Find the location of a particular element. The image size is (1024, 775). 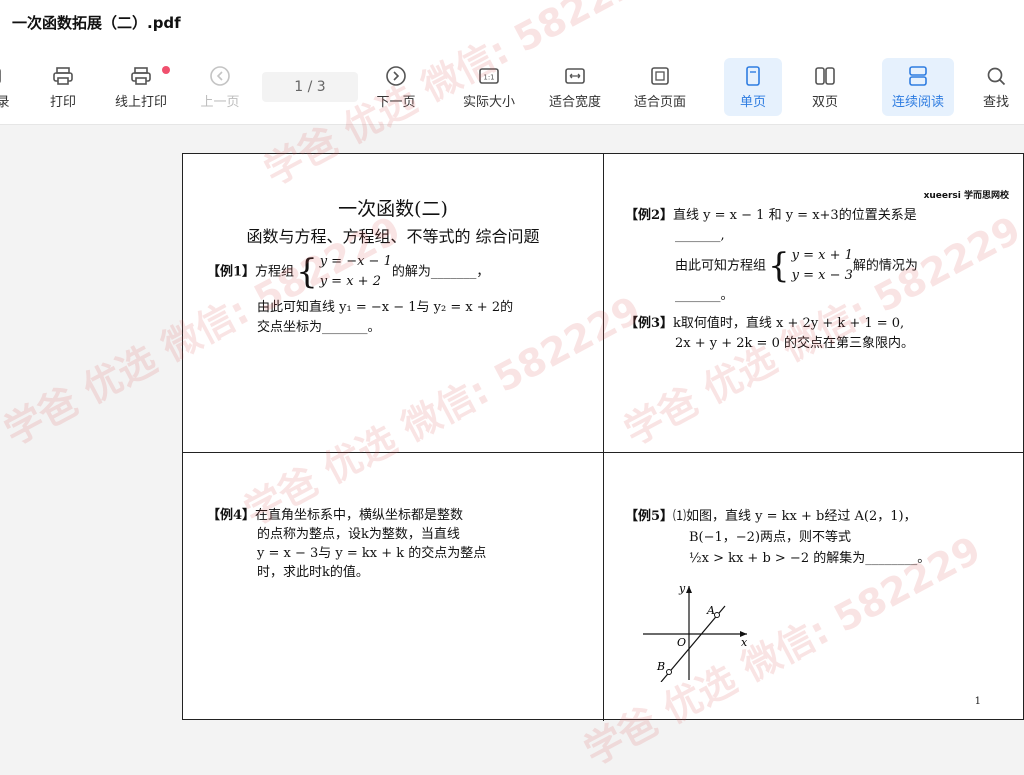

equation: y = −x − 1 is located at coordinates (355, 261).